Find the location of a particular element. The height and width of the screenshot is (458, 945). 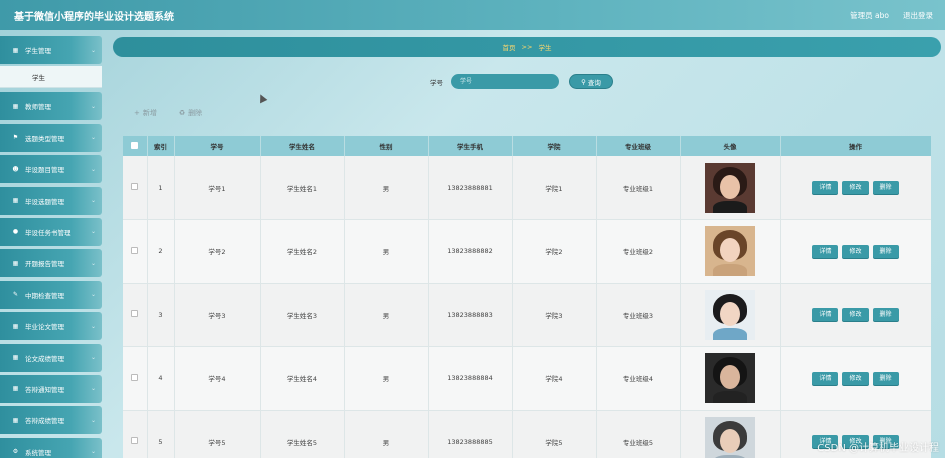

column-header: 专业班级 is located at coordinates (638, 146).